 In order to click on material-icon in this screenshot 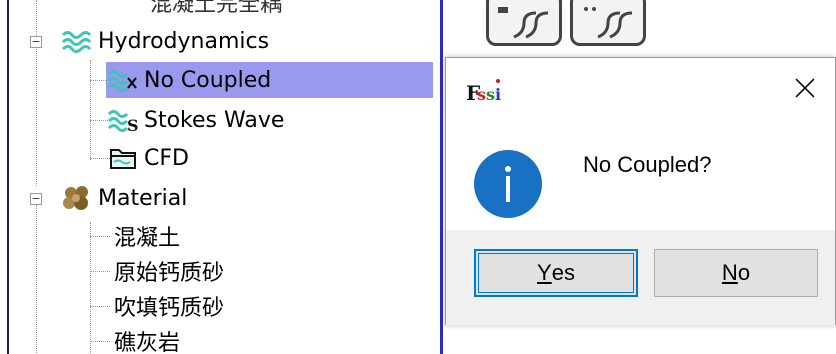, I will do `click(77, 198)`.